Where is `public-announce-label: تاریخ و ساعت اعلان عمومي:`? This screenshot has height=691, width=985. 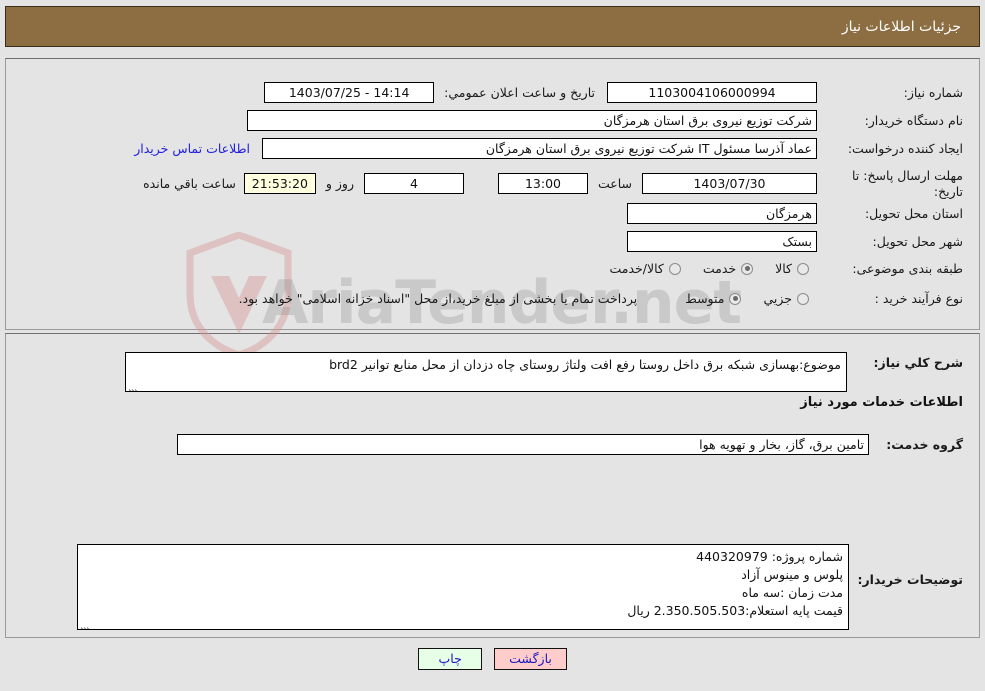 public-announce-label: تاریخ و ساعت اعلان عمومي: is located at coordinates (519, 92).